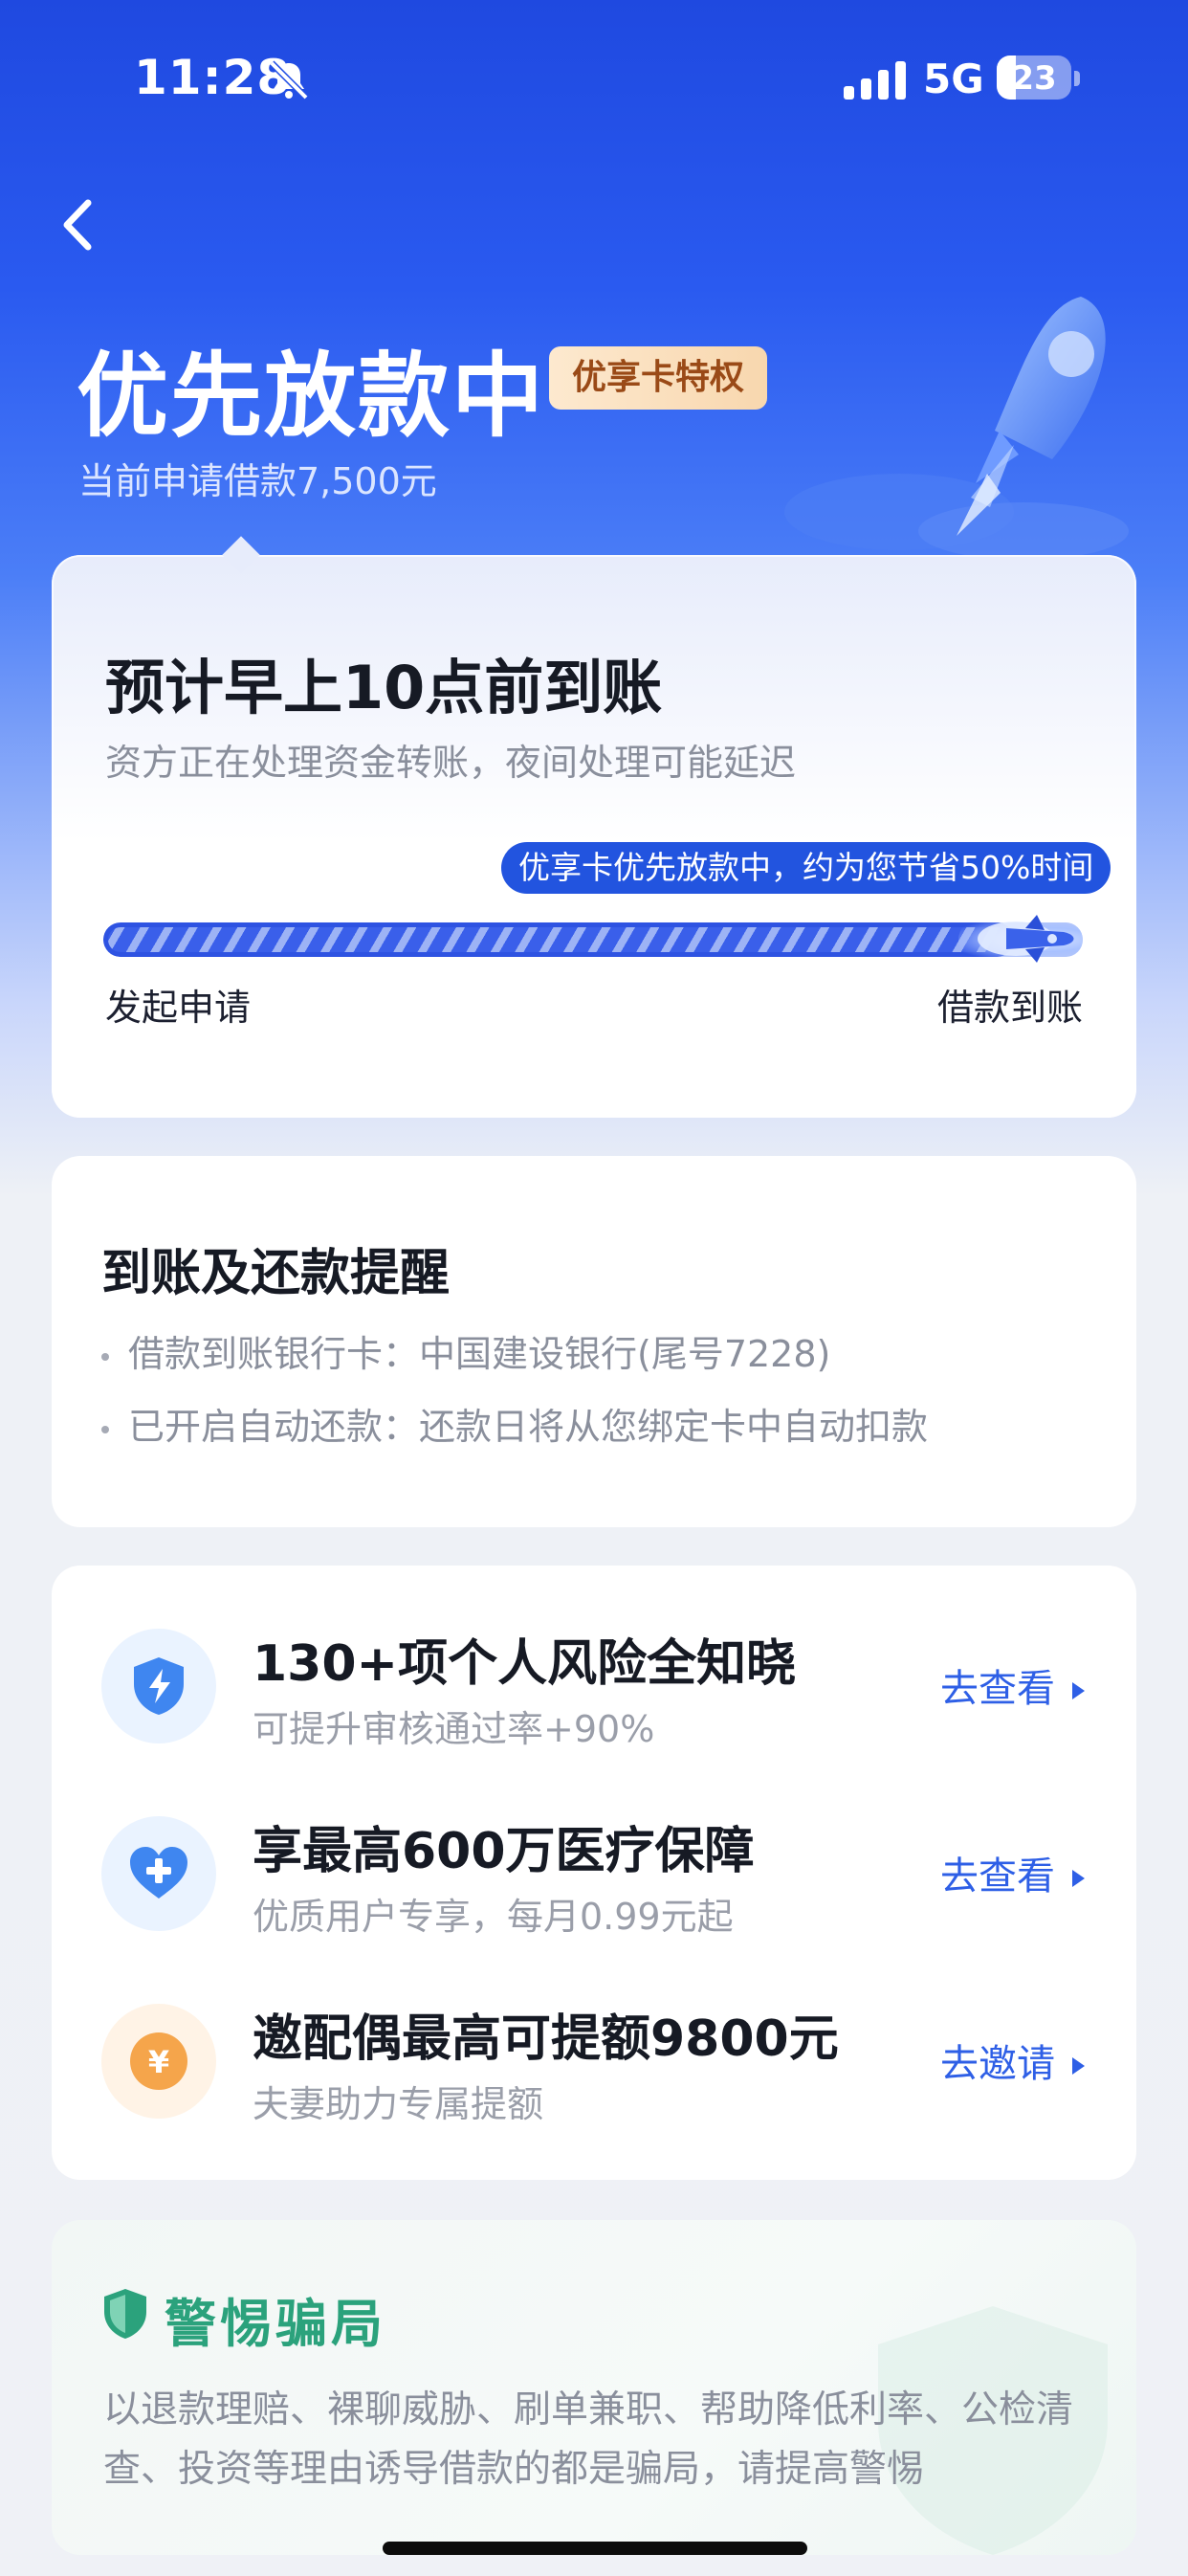 This screenshot has width=1188, height=2576. Describe the element at coordinates (956, 428) in the screenshot. I see `rocket-illustration-icon` at that location.